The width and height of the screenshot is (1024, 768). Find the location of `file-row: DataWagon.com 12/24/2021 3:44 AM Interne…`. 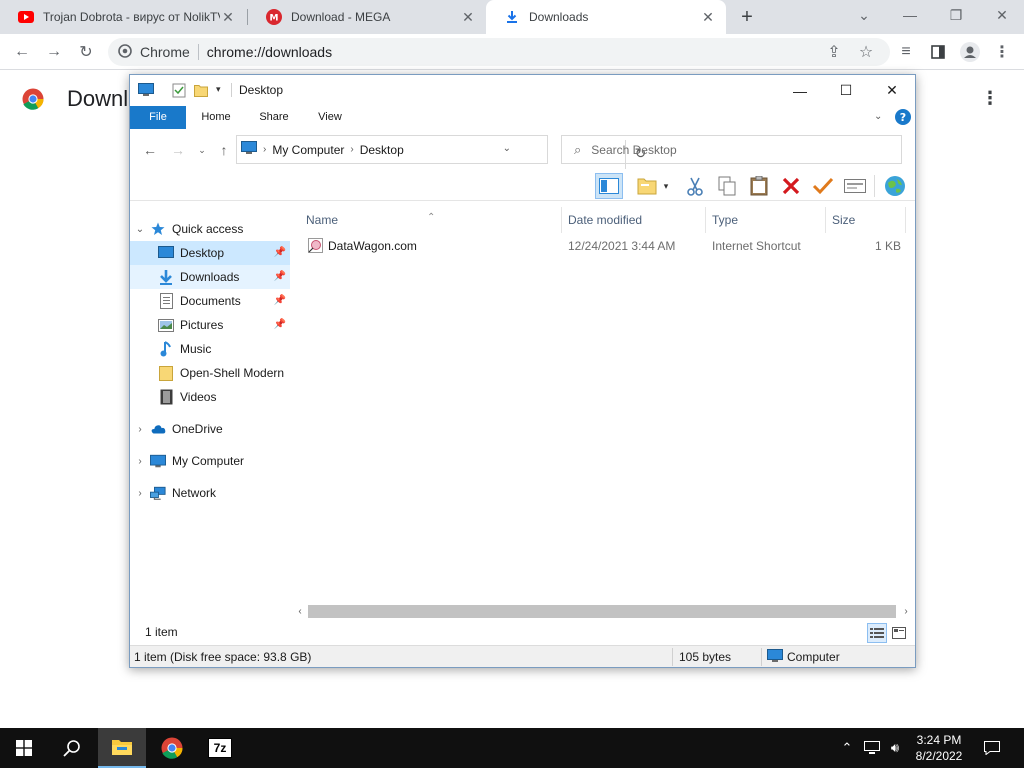

file-row: DataWagon.com 12/24/2021 3:44 AM Interne… is located at coordinates (603, 246).